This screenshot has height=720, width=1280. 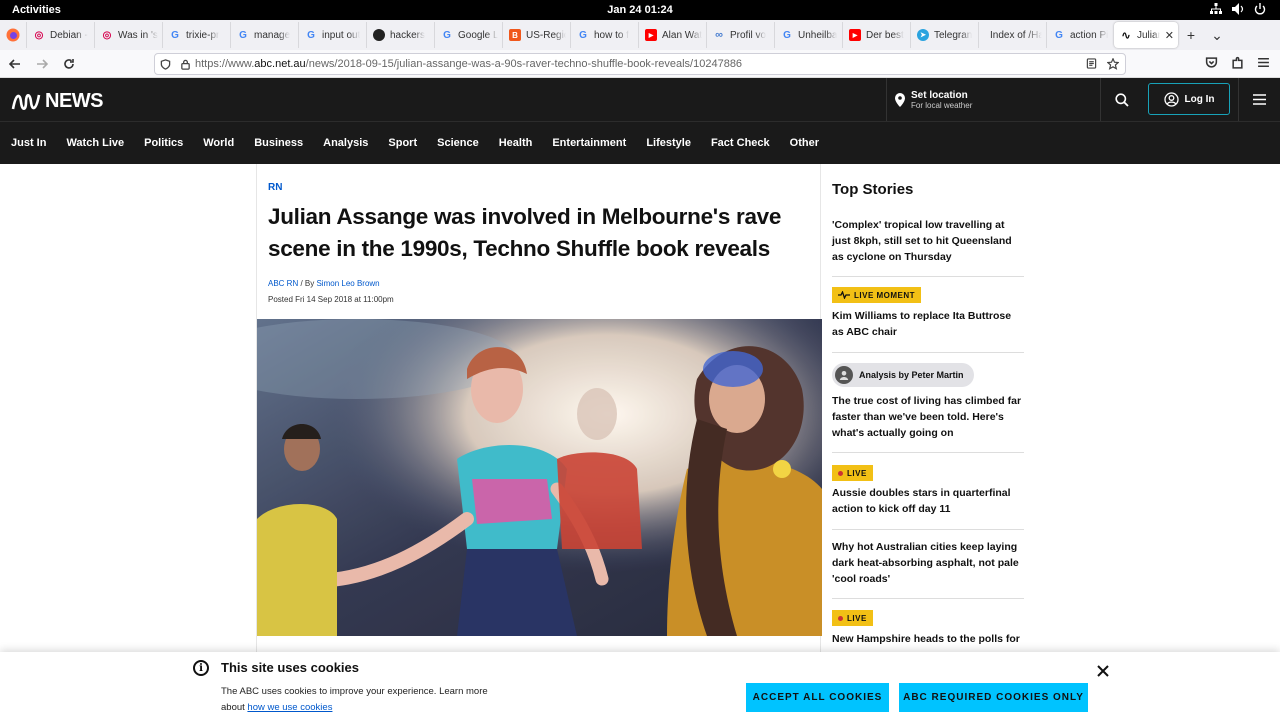 I want to click on how-we-use-cookies-link: how we use cookies, so click(x=289, y=707).